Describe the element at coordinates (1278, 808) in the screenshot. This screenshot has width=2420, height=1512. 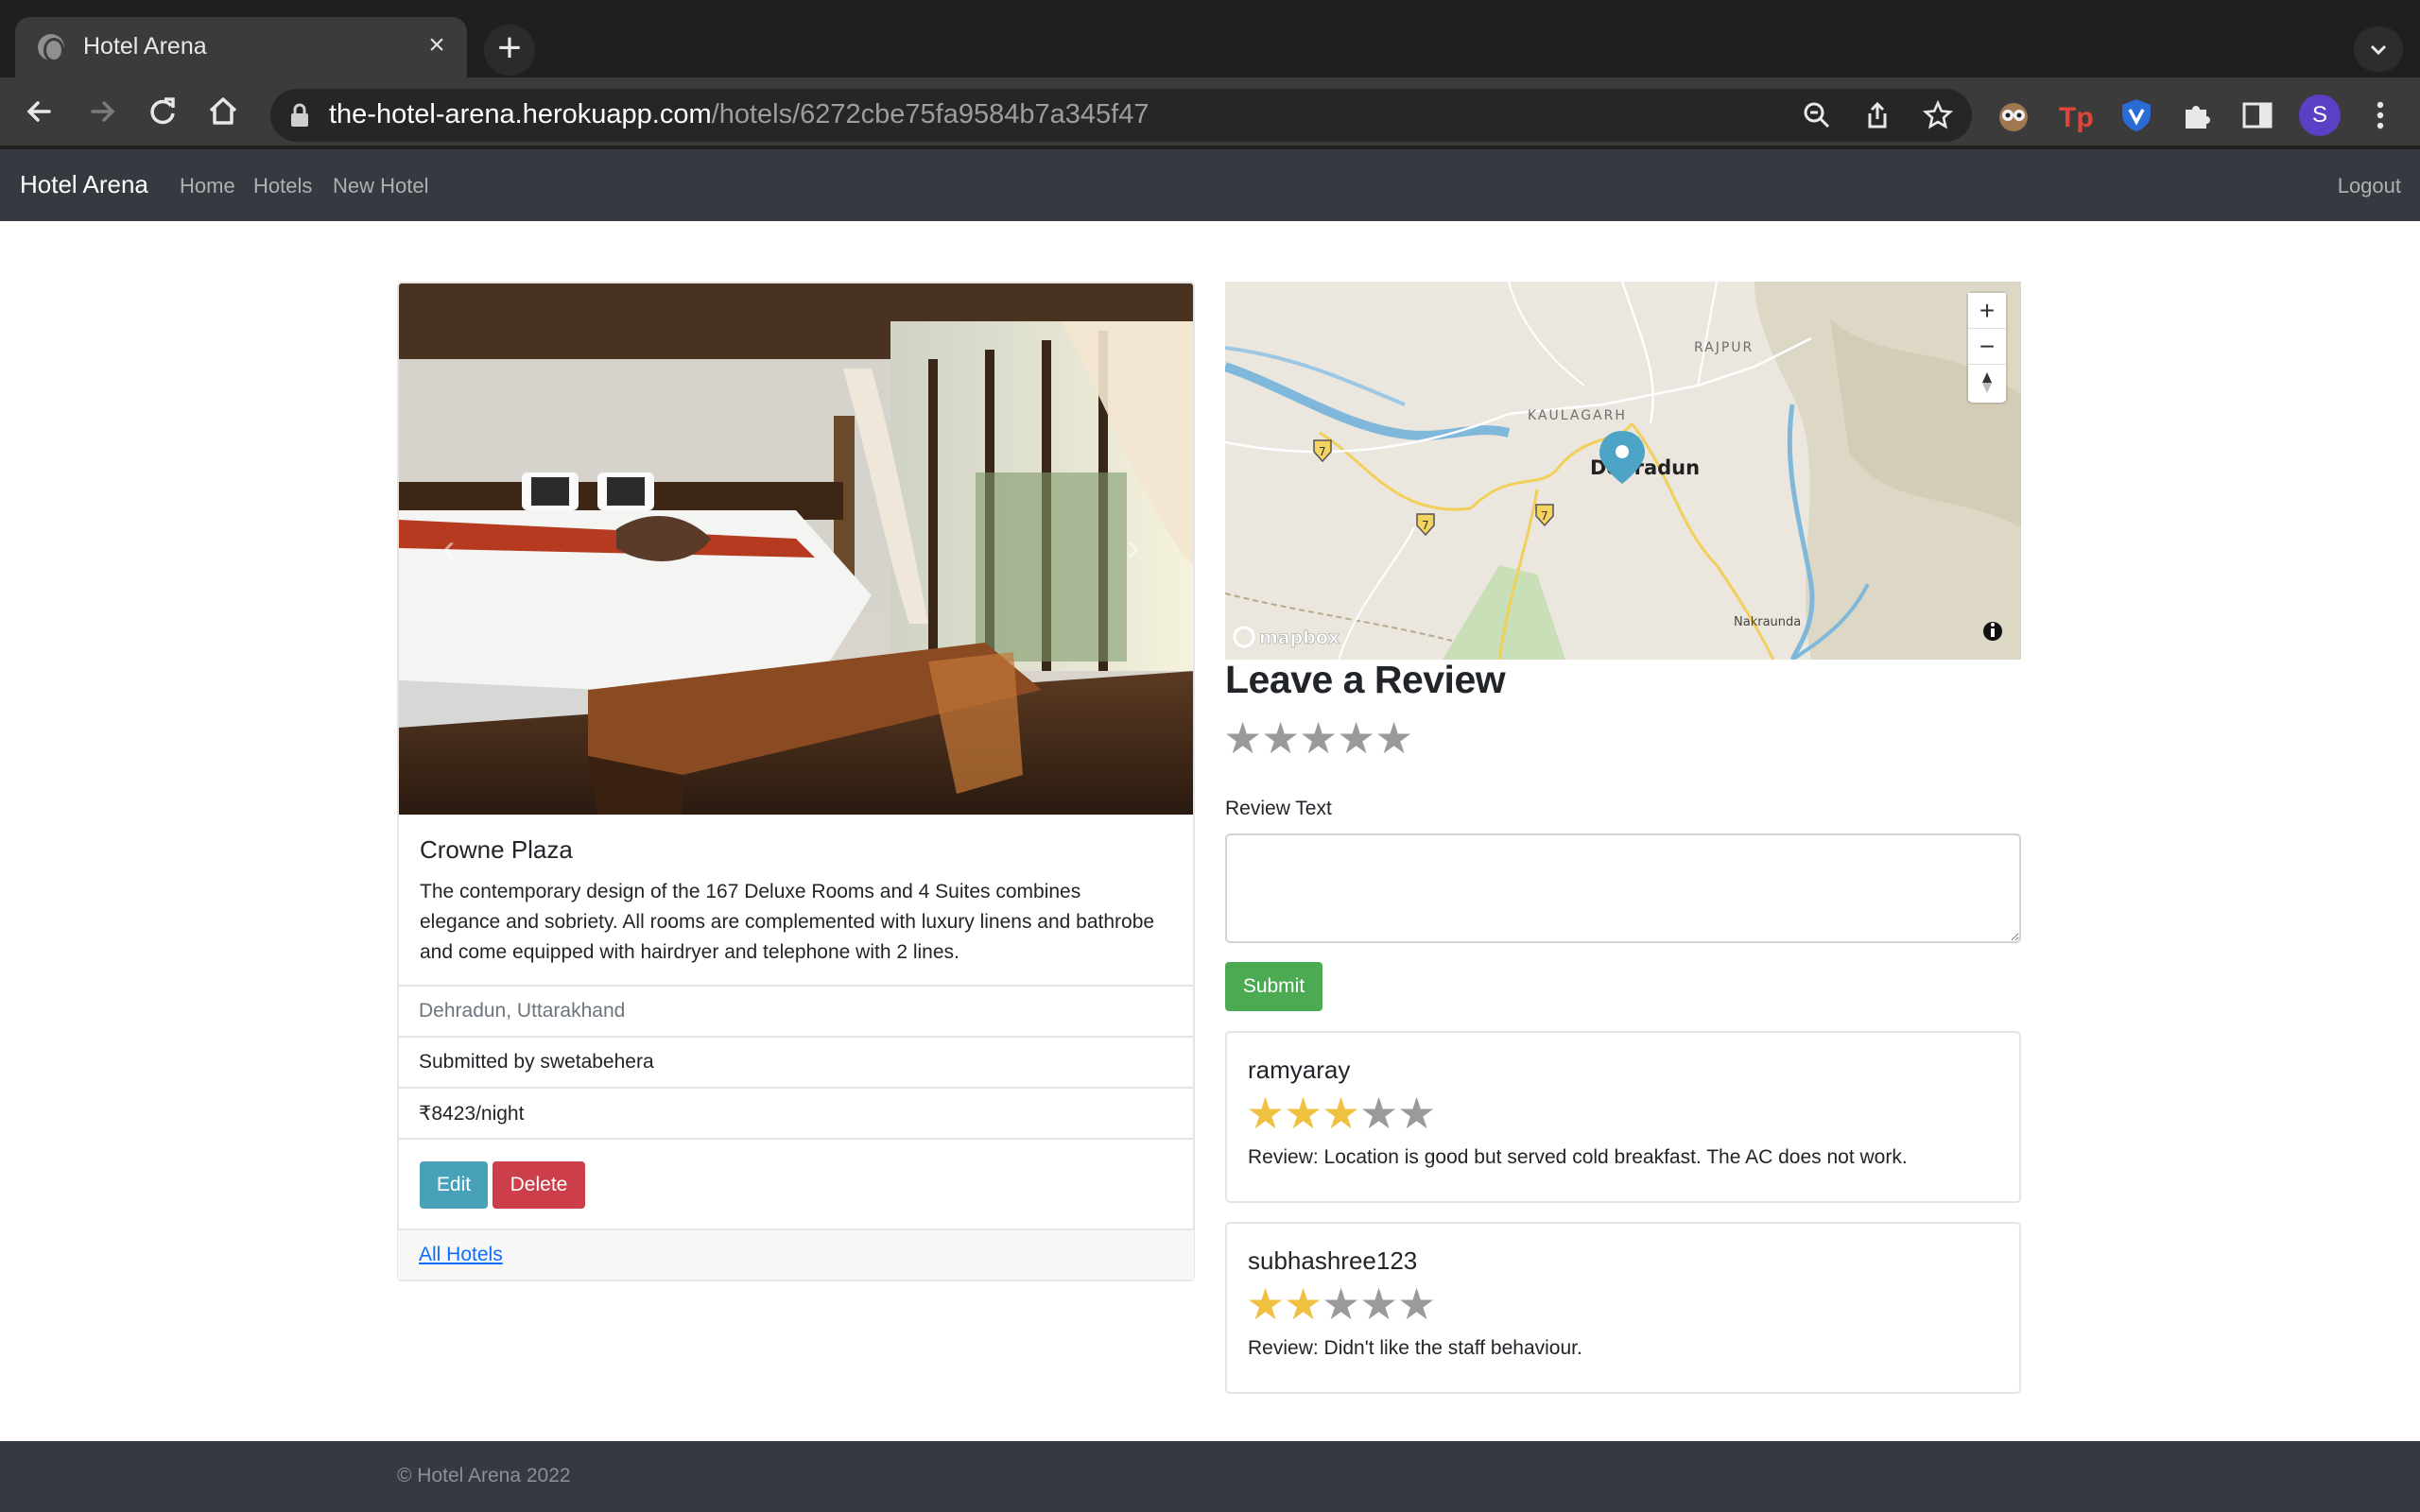
I see `review-text-label: Review Text` at that location.